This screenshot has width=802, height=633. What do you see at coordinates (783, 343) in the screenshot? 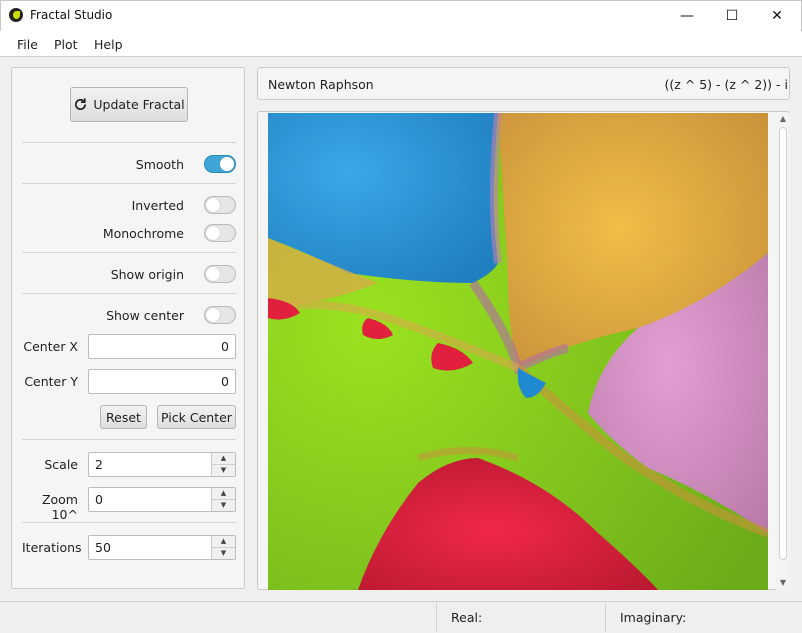
I see `scrollbar-thumb` at bounding box center [783, 343].